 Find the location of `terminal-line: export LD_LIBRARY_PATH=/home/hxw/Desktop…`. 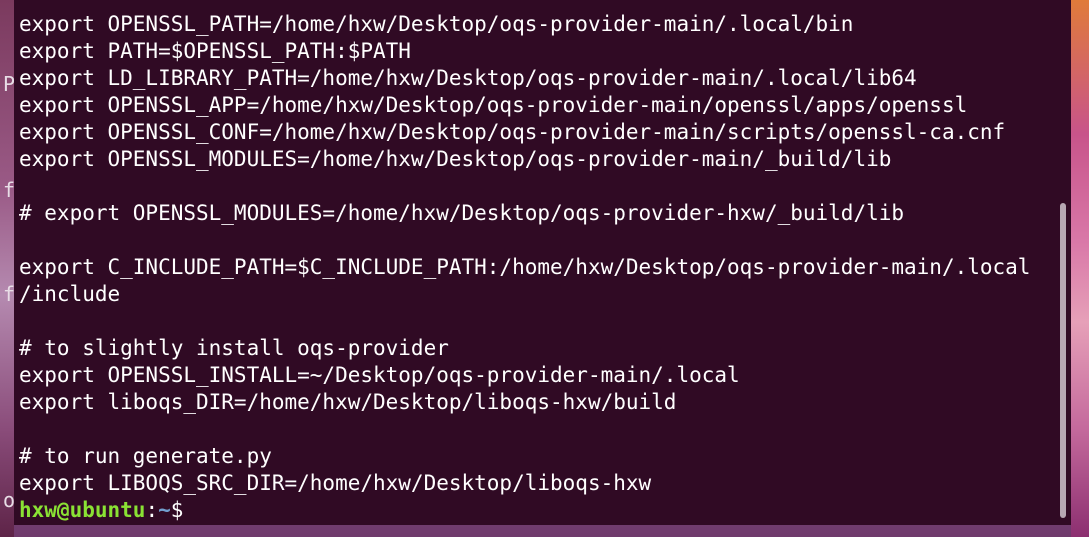

terminal-line: export LD_LIBRARY_PATH=/home/hxw/Desktop… is located at coordinates (468, 78).